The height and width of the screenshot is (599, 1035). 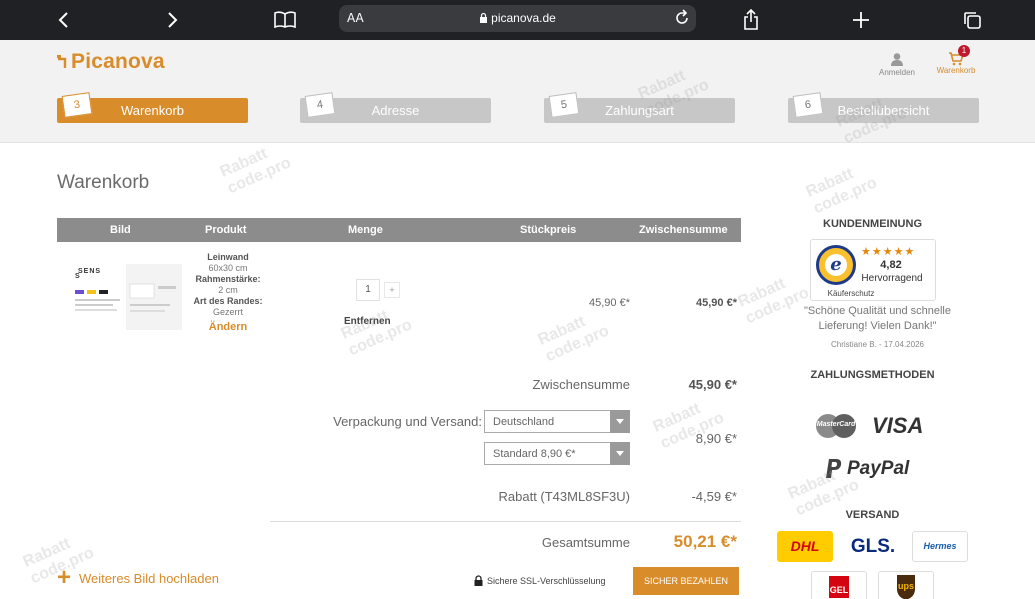 What do you see at coordinates (808, 105) in the screenshot?
I see `step-number: 6` at bounding box center [808, 105].